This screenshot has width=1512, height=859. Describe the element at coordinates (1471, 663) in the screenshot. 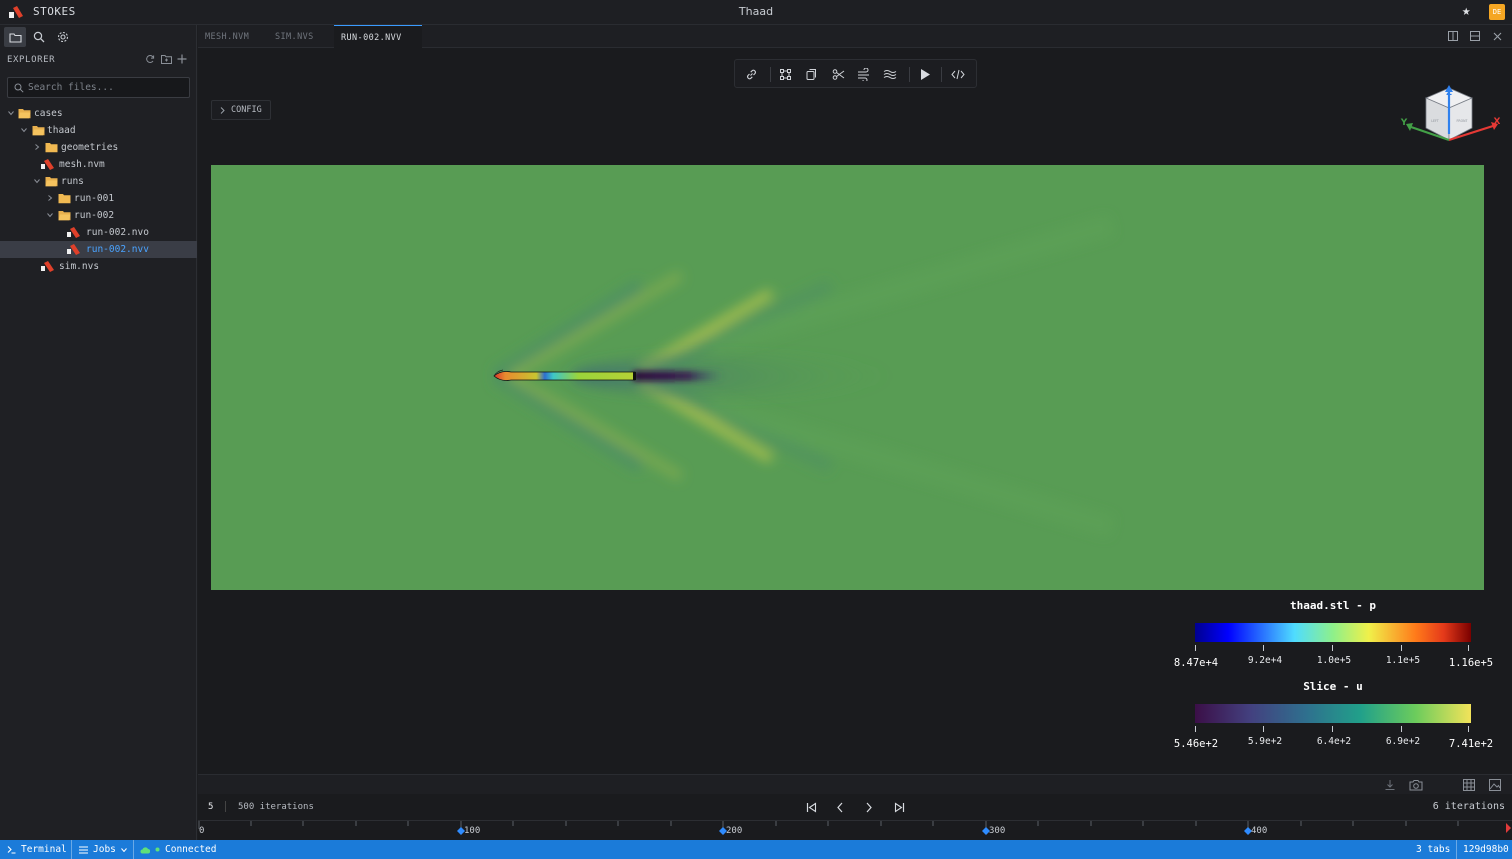

I see `colorbar-max-label: 1.16e+5` at that location.